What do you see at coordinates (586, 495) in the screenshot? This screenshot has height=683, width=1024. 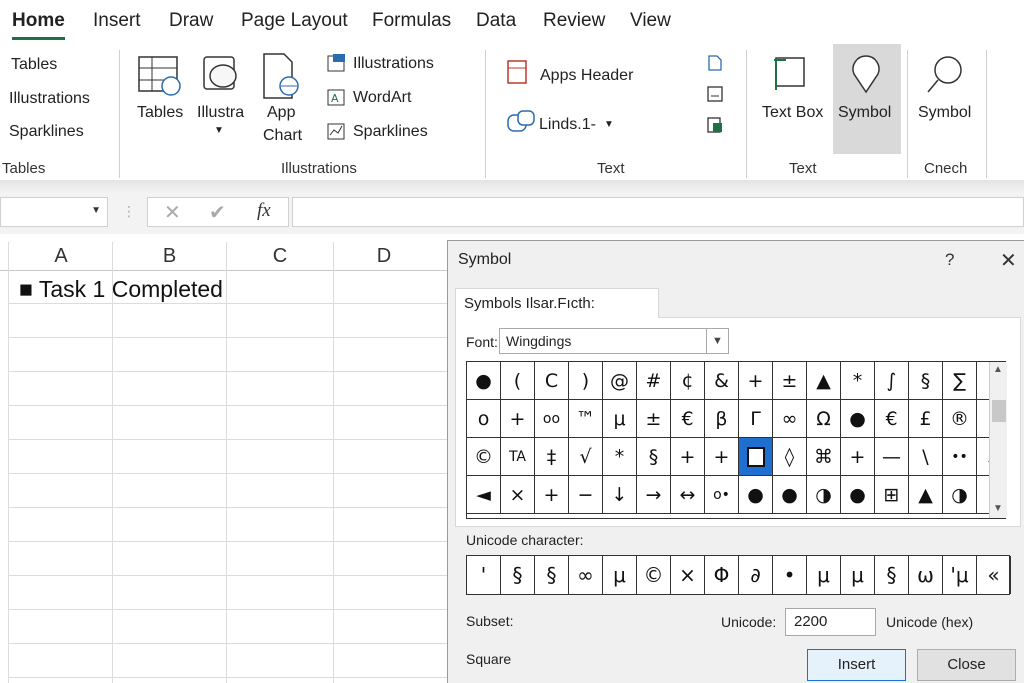 I see `symbol-cell: −` at bounding box center [586, 495].